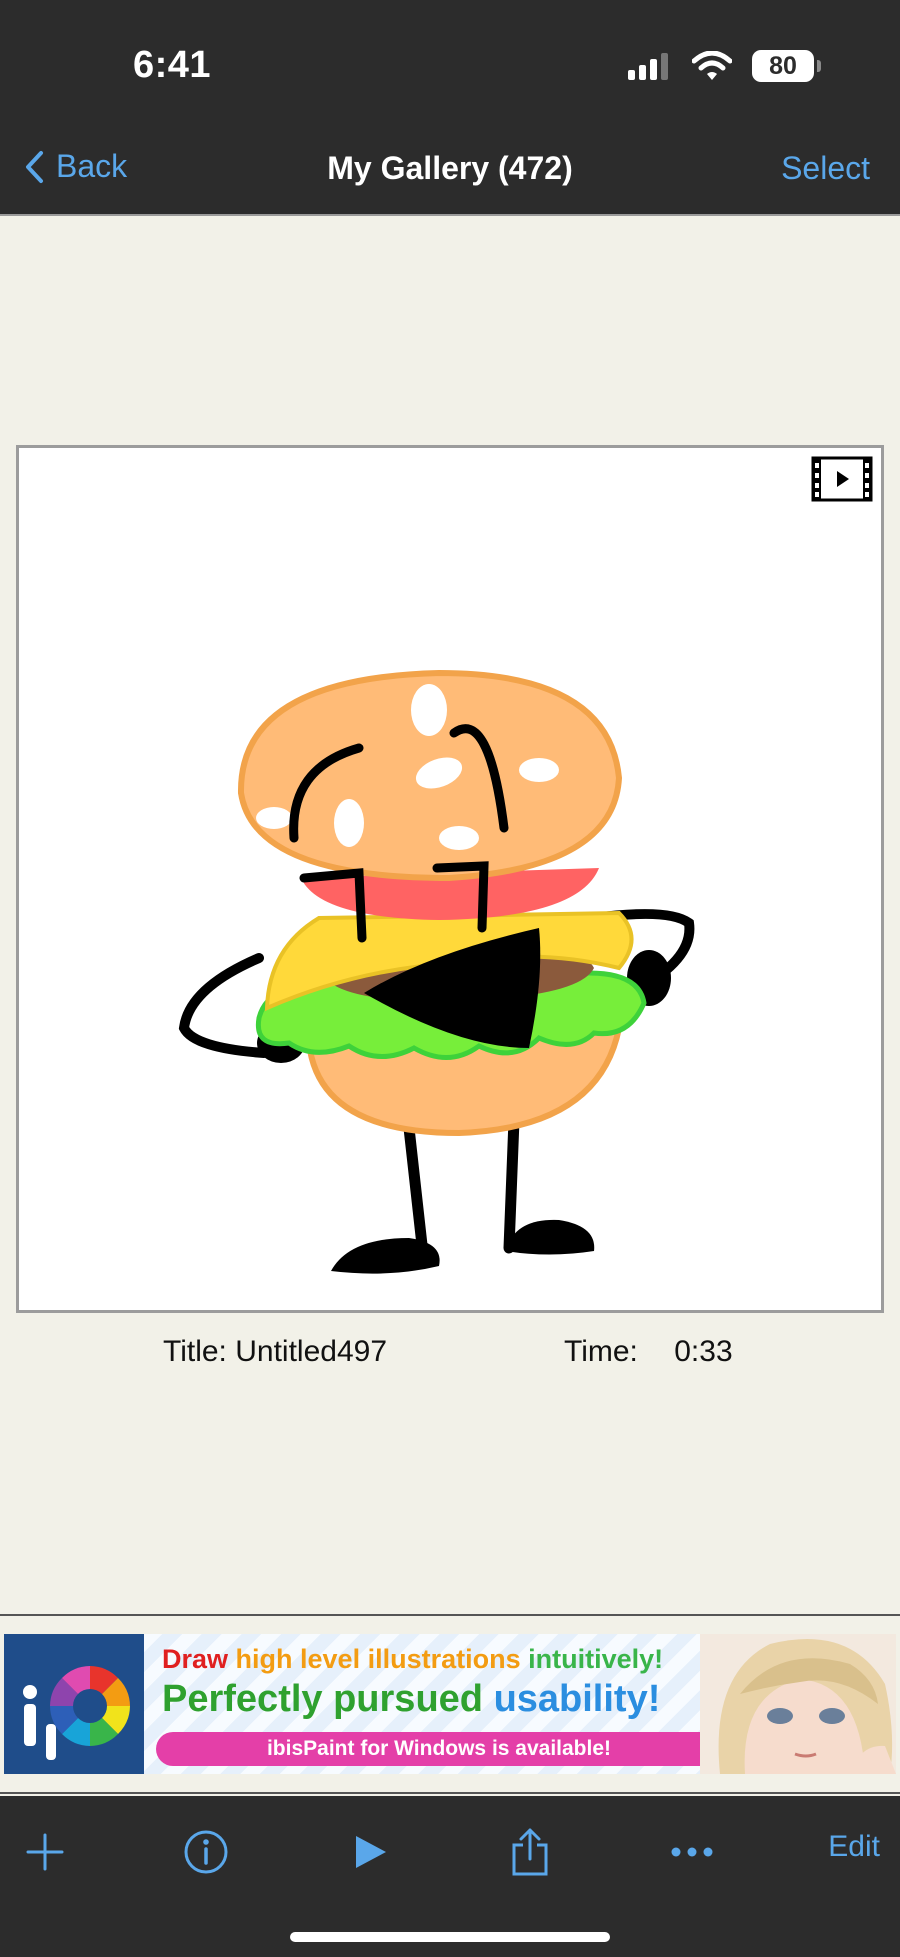 This screenshot has height=1957, width=900. What do you see at coordinates (439, 1749) in the screenshot?
I see `ad-cta-pill: ibisPaint for Windows is available!` at bounding box center [439, 1749].